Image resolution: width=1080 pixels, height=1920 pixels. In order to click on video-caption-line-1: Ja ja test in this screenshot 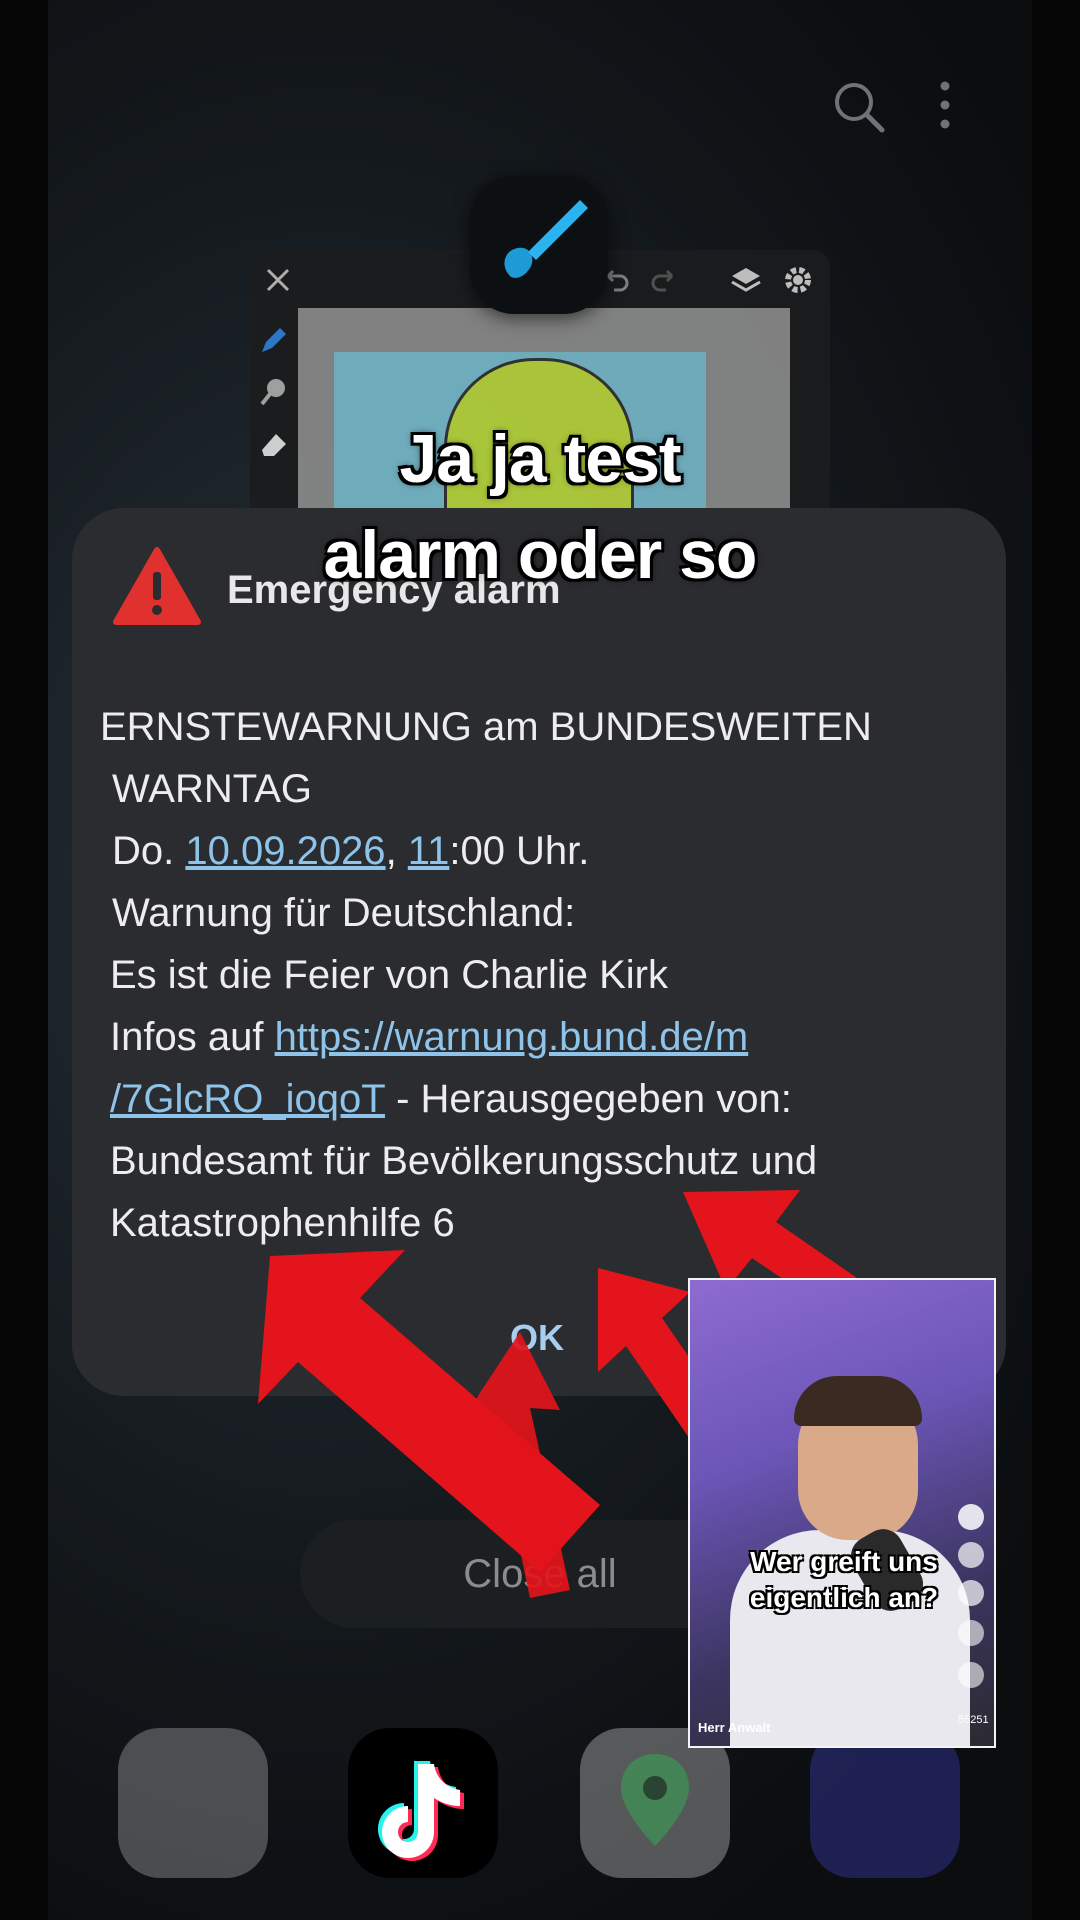, I will do `click(540, 459)`.